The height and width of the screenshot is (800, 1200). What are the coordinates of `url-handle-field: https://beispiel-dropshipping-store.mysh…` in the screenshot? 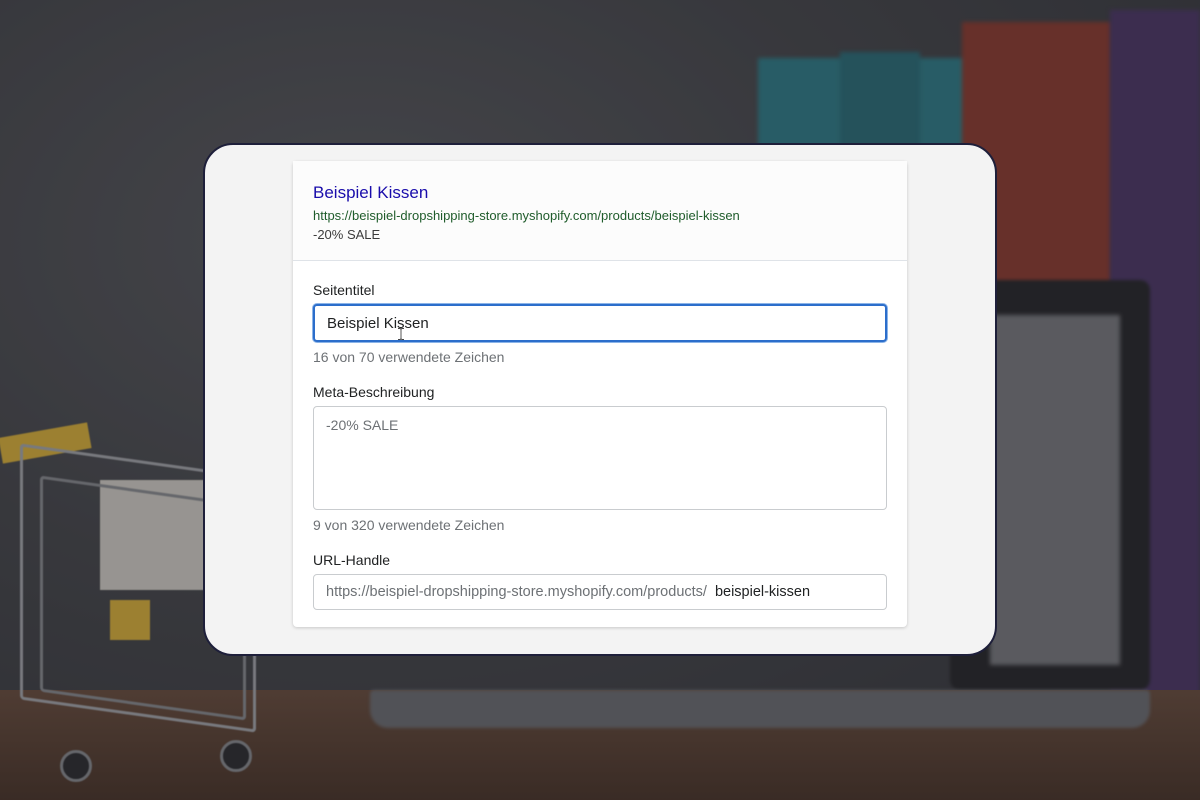 It's located at (600, 592).